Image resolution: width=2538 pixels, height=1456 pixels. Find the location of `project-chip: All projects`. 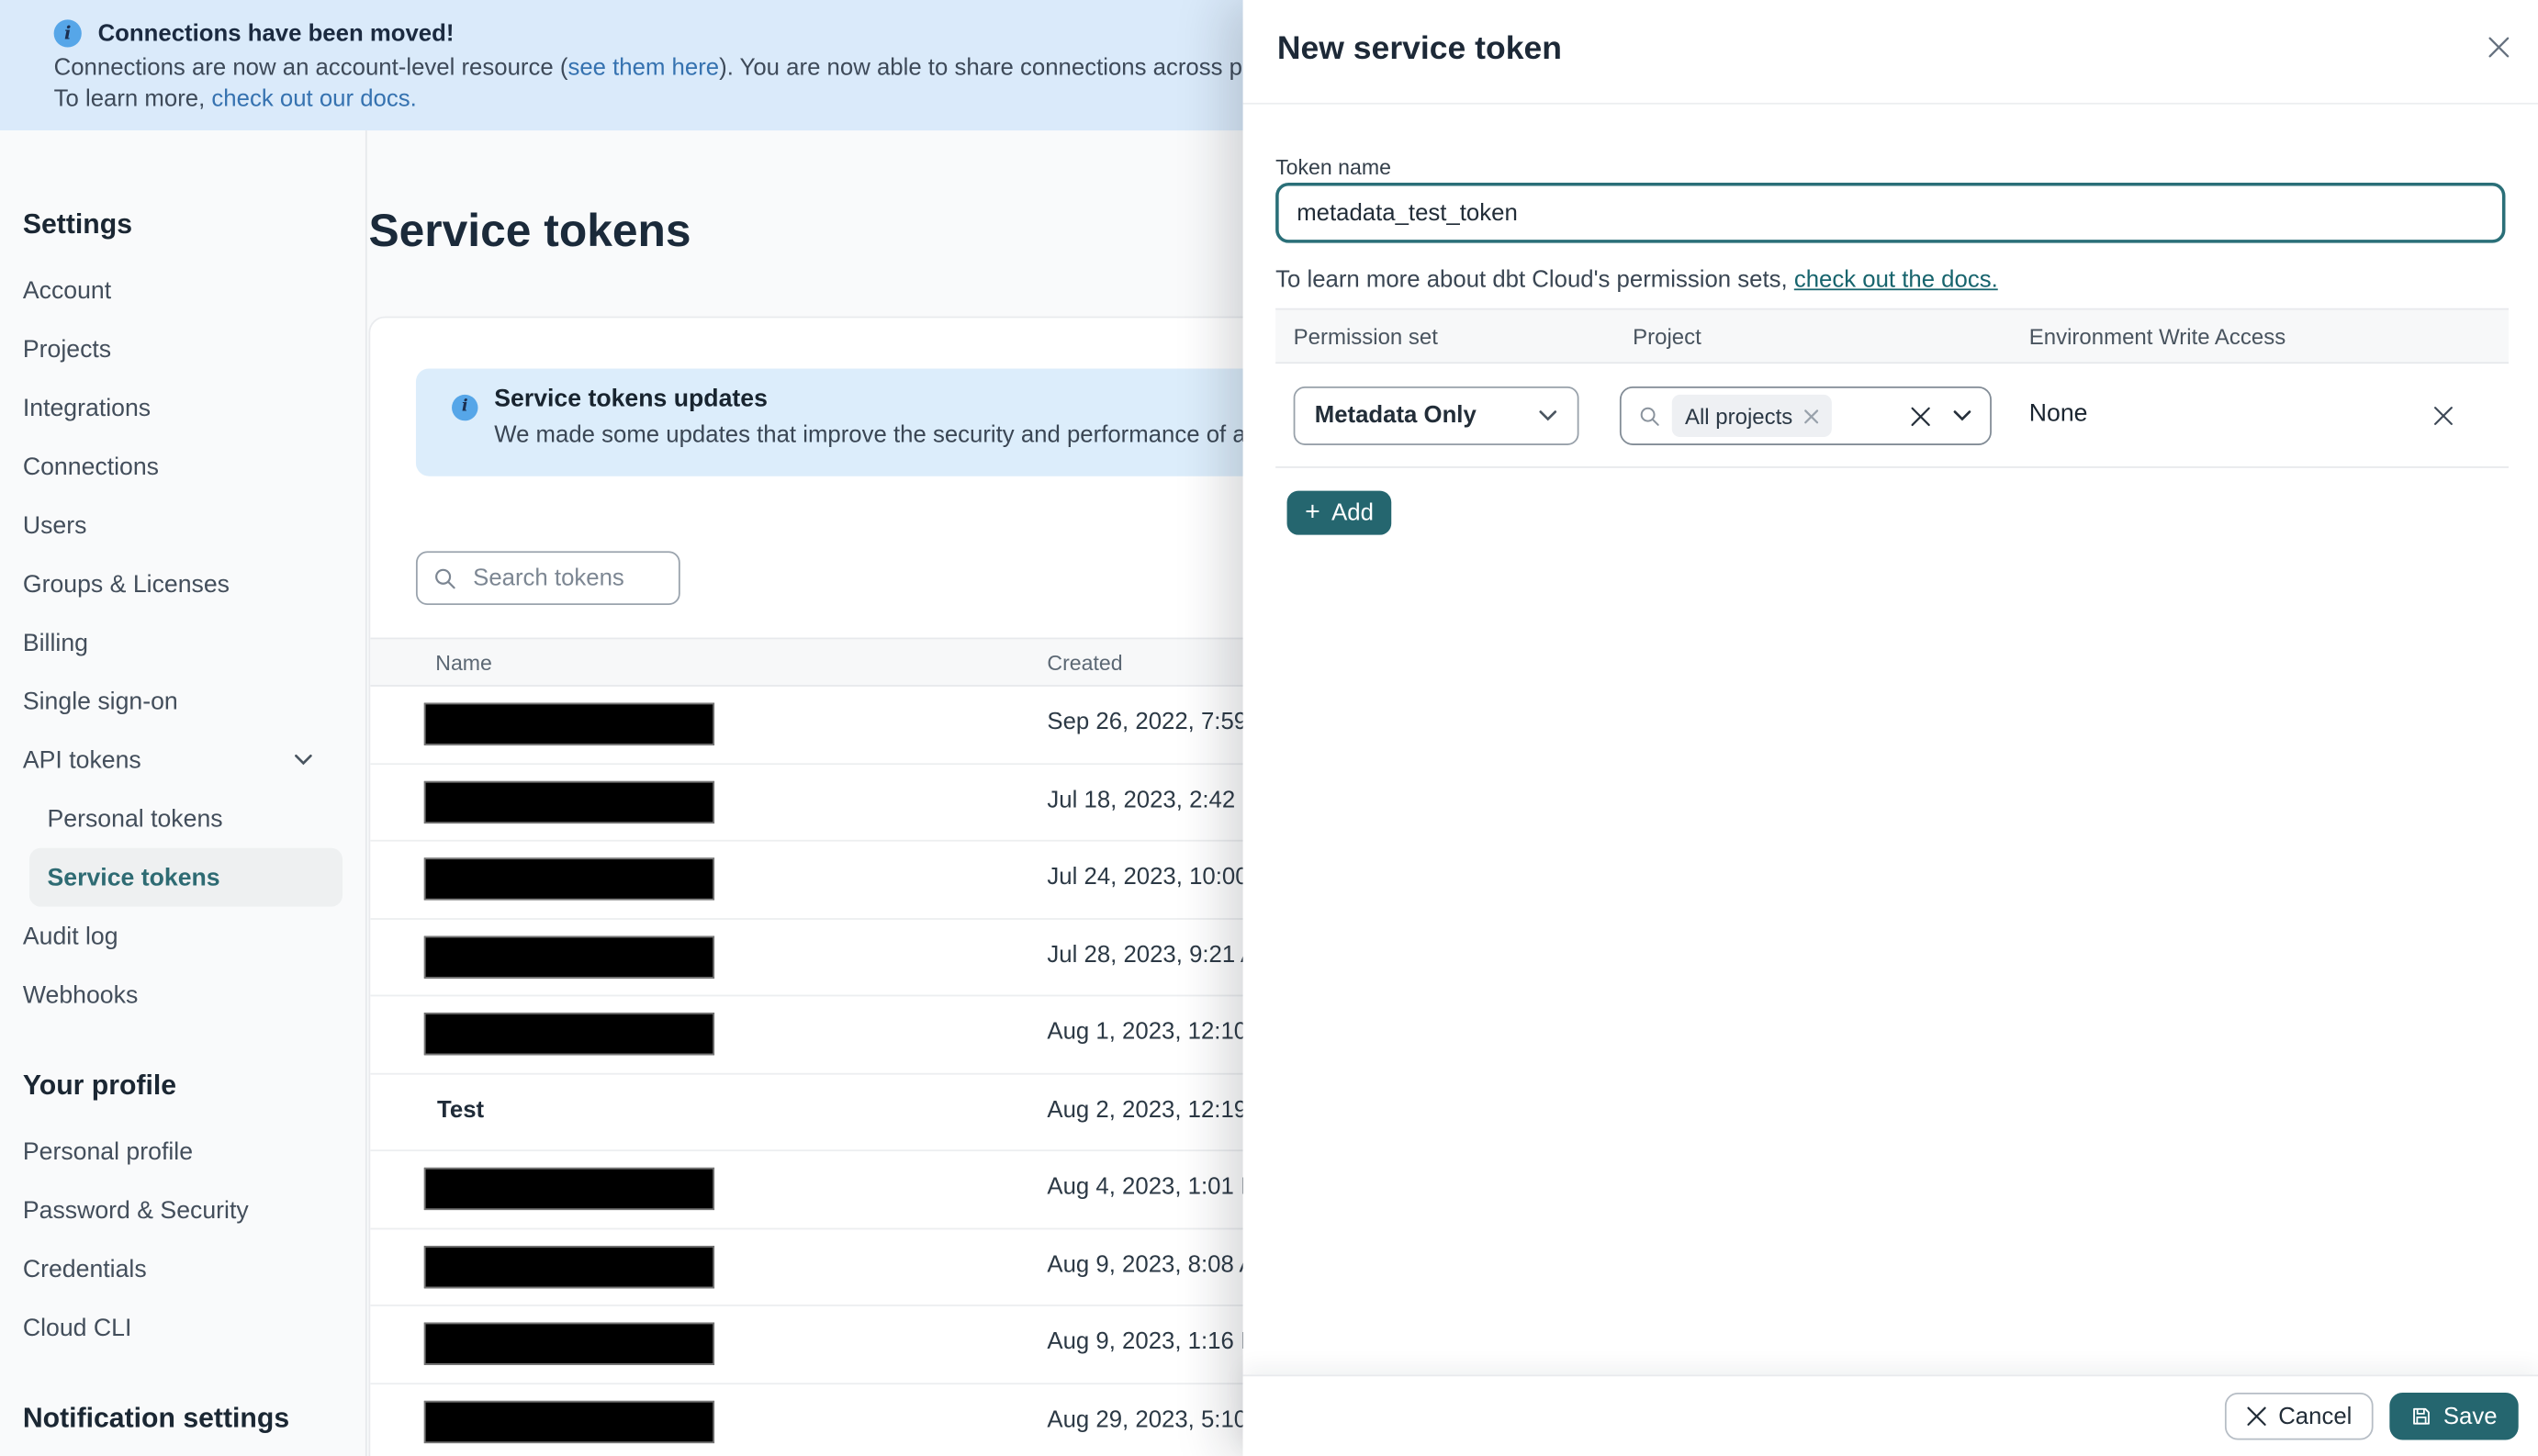

project-chip: All projects is located at coordinates (1752, 416).